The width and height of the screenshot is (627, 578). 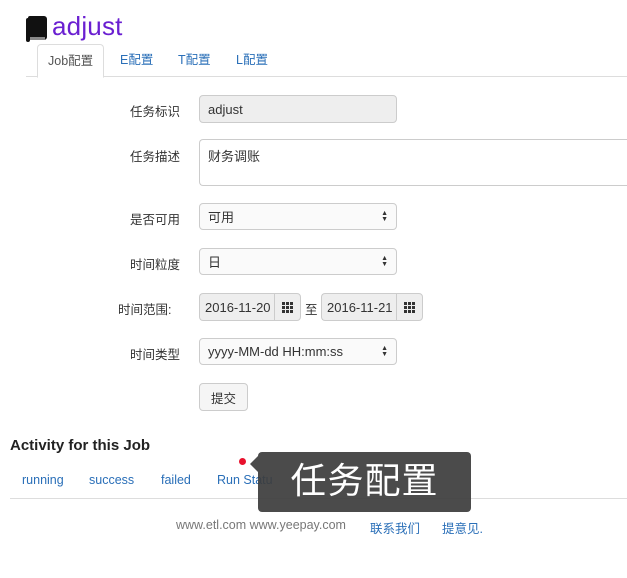 I want to click on task-desc-value: 财务调账, so click(x=234, y=156).